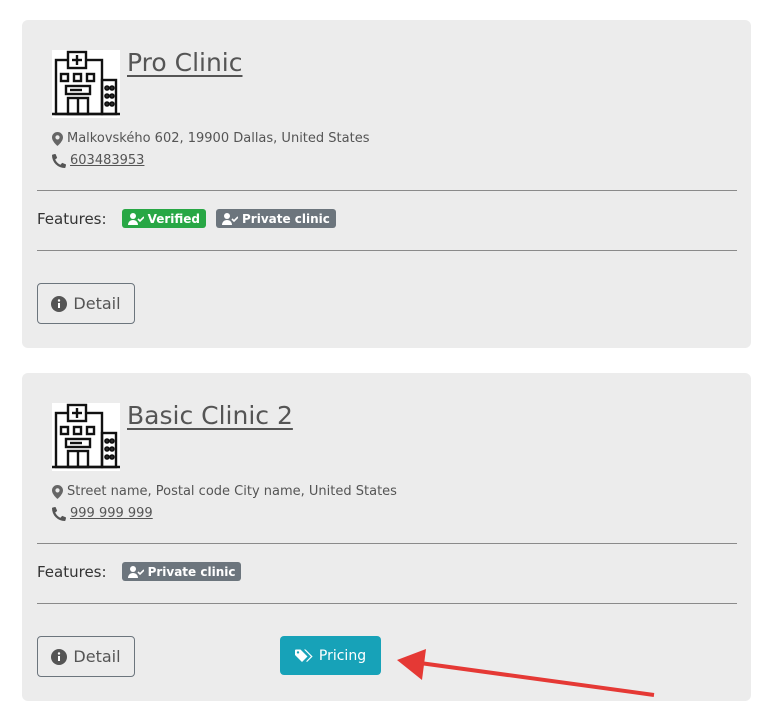 Image resolution: width=763 pixels, height=720 pixels. I want to click on clinic-title-link: Pro Clinic, so click(185, 62).